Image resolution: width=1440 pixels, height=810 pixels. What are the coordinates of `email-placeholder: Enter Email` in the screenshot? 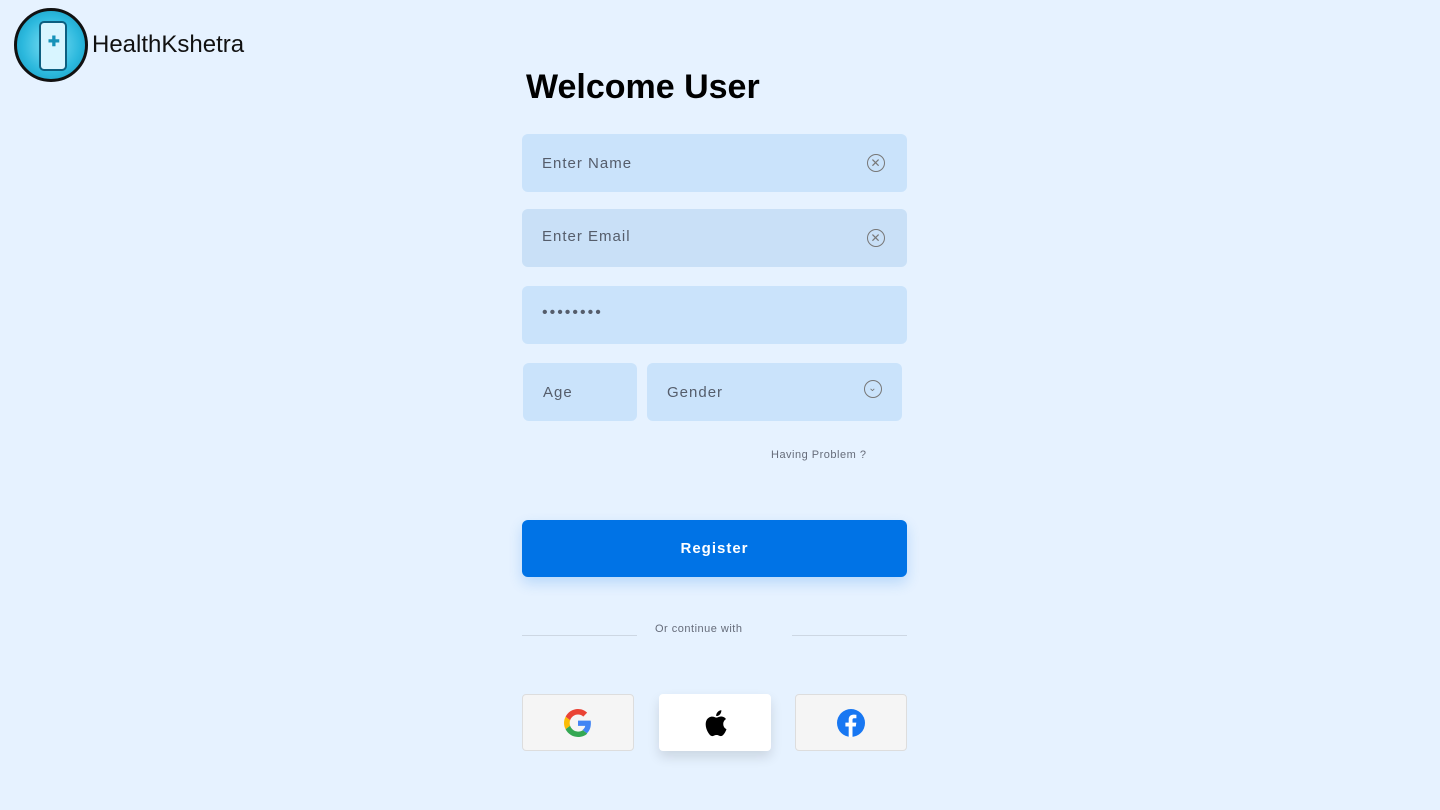 It's located at (586, 236).